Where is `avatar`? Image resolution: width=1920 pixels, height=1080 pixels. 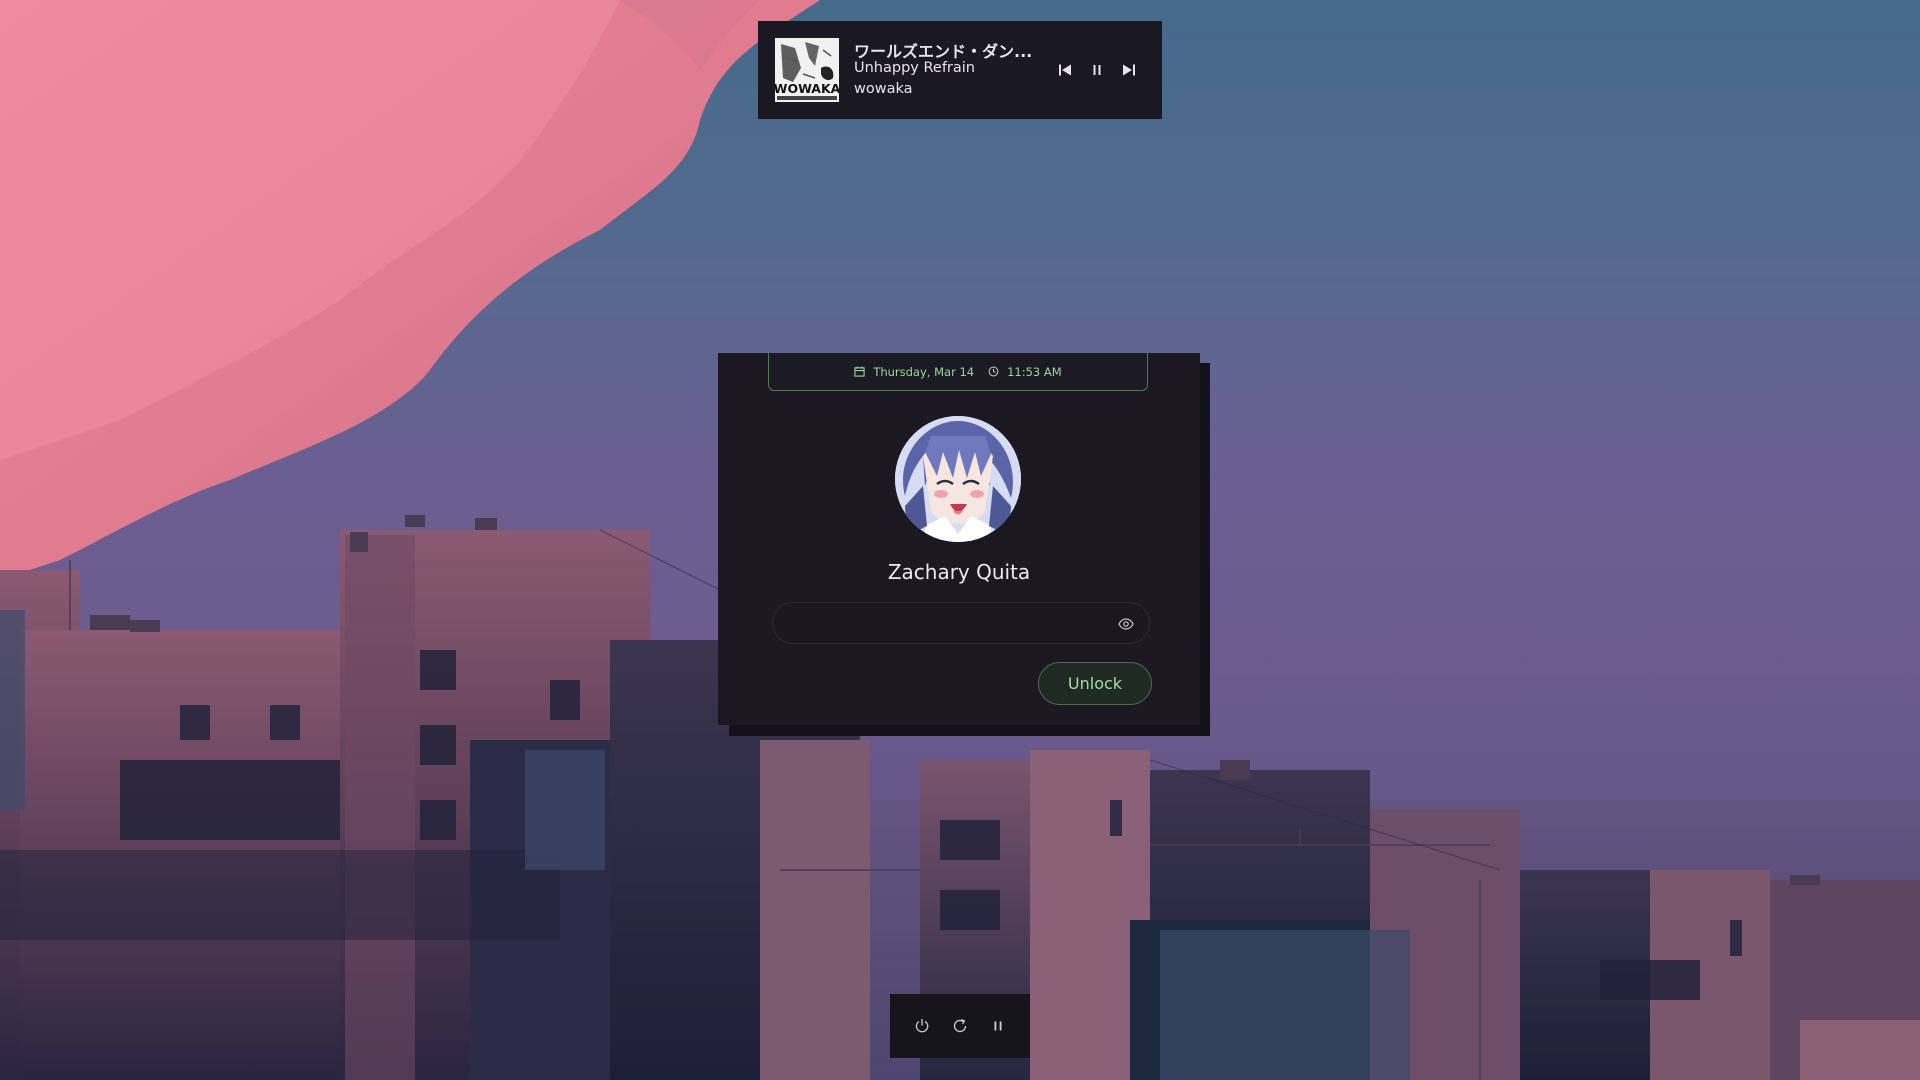 avatar is located at coordinates (958, 479).